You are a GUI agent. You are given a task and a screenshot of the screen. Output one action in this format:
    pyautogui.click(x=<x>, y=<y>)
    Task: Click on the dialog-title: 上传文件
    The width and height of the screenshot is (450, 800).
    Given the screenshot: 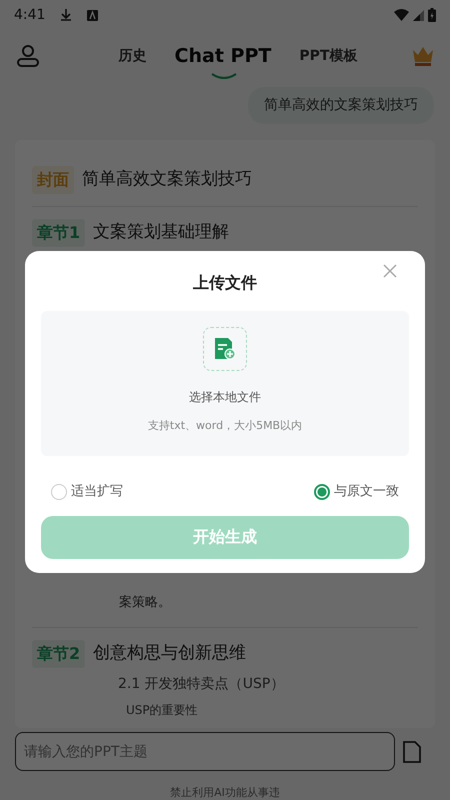 What is the action you would take?
    pyautogui.click(x=225, y=282)
    